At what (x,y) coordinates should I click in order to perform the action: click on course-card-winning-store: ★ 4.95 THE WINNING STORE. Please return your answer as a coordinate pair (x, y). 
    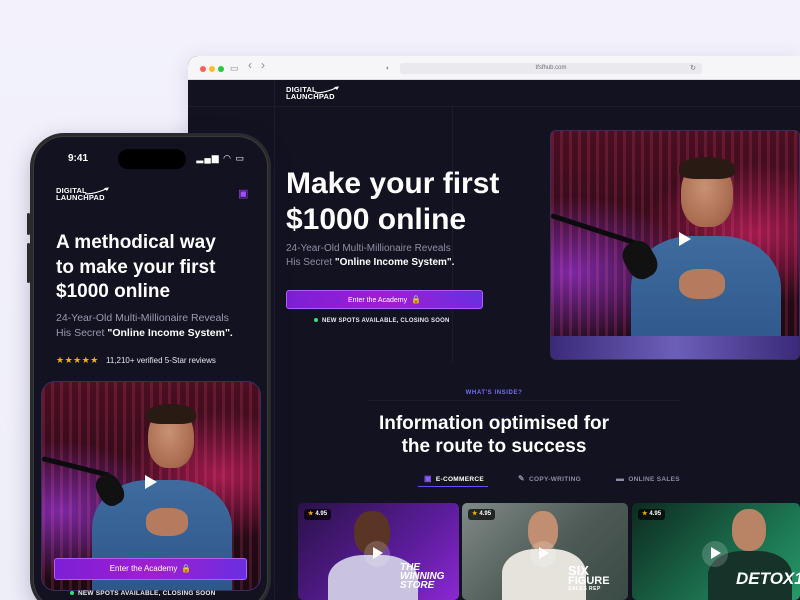
    Looking at the image, I should click on (378, 551).